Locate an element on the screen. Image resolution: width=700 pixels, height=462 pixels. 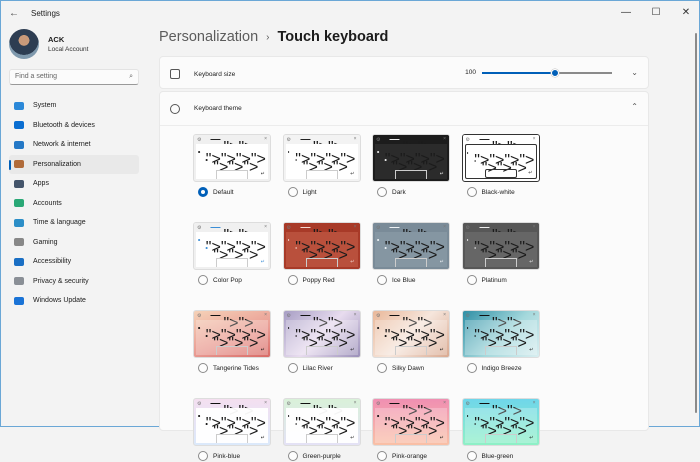
sidebar-item-label: Windows Update is located at coordinates (59, 301).